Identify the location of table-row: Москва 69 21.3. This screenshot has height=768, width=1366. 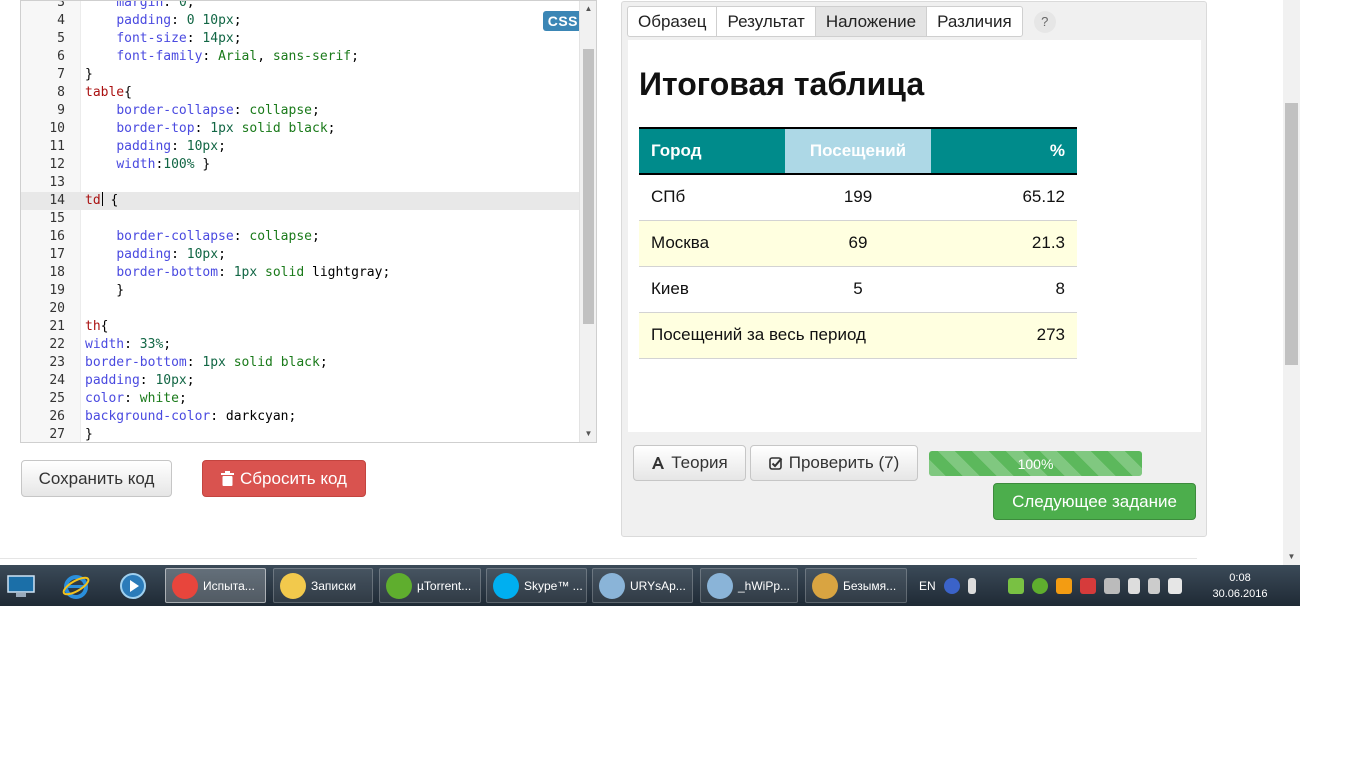
(858, 243).